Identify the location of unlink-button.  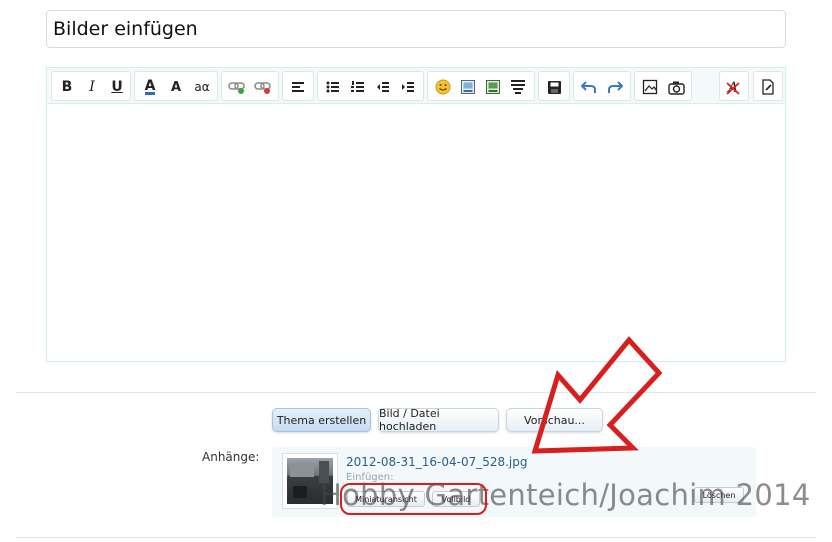
(263, 87).